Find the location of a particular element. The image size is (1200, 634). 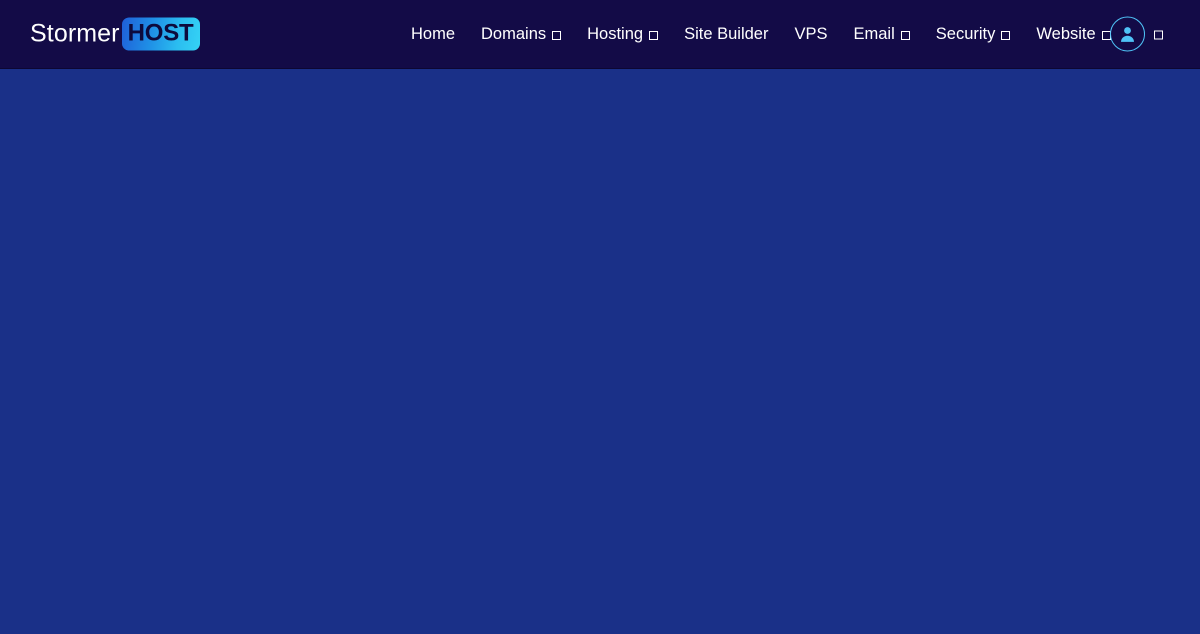

nav-item-email: Email is located at coordinates (882, 34).